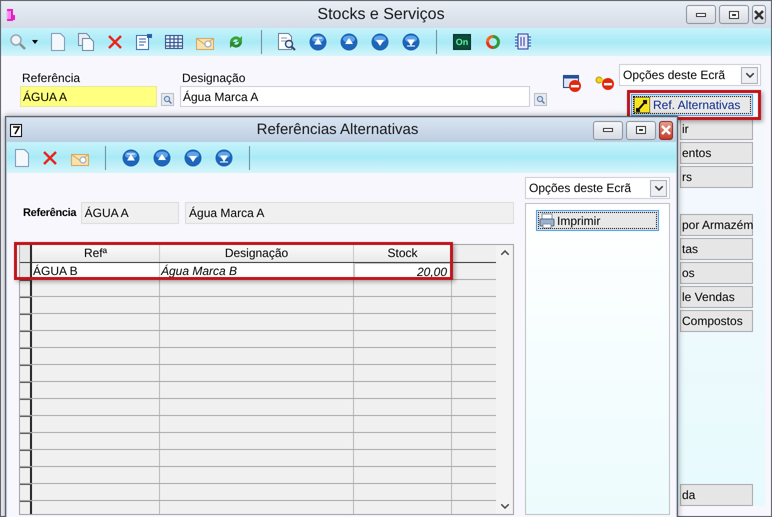 The width and height of the screenshot is (772, 517). I want to click on edit-icon, so click(16, 130).